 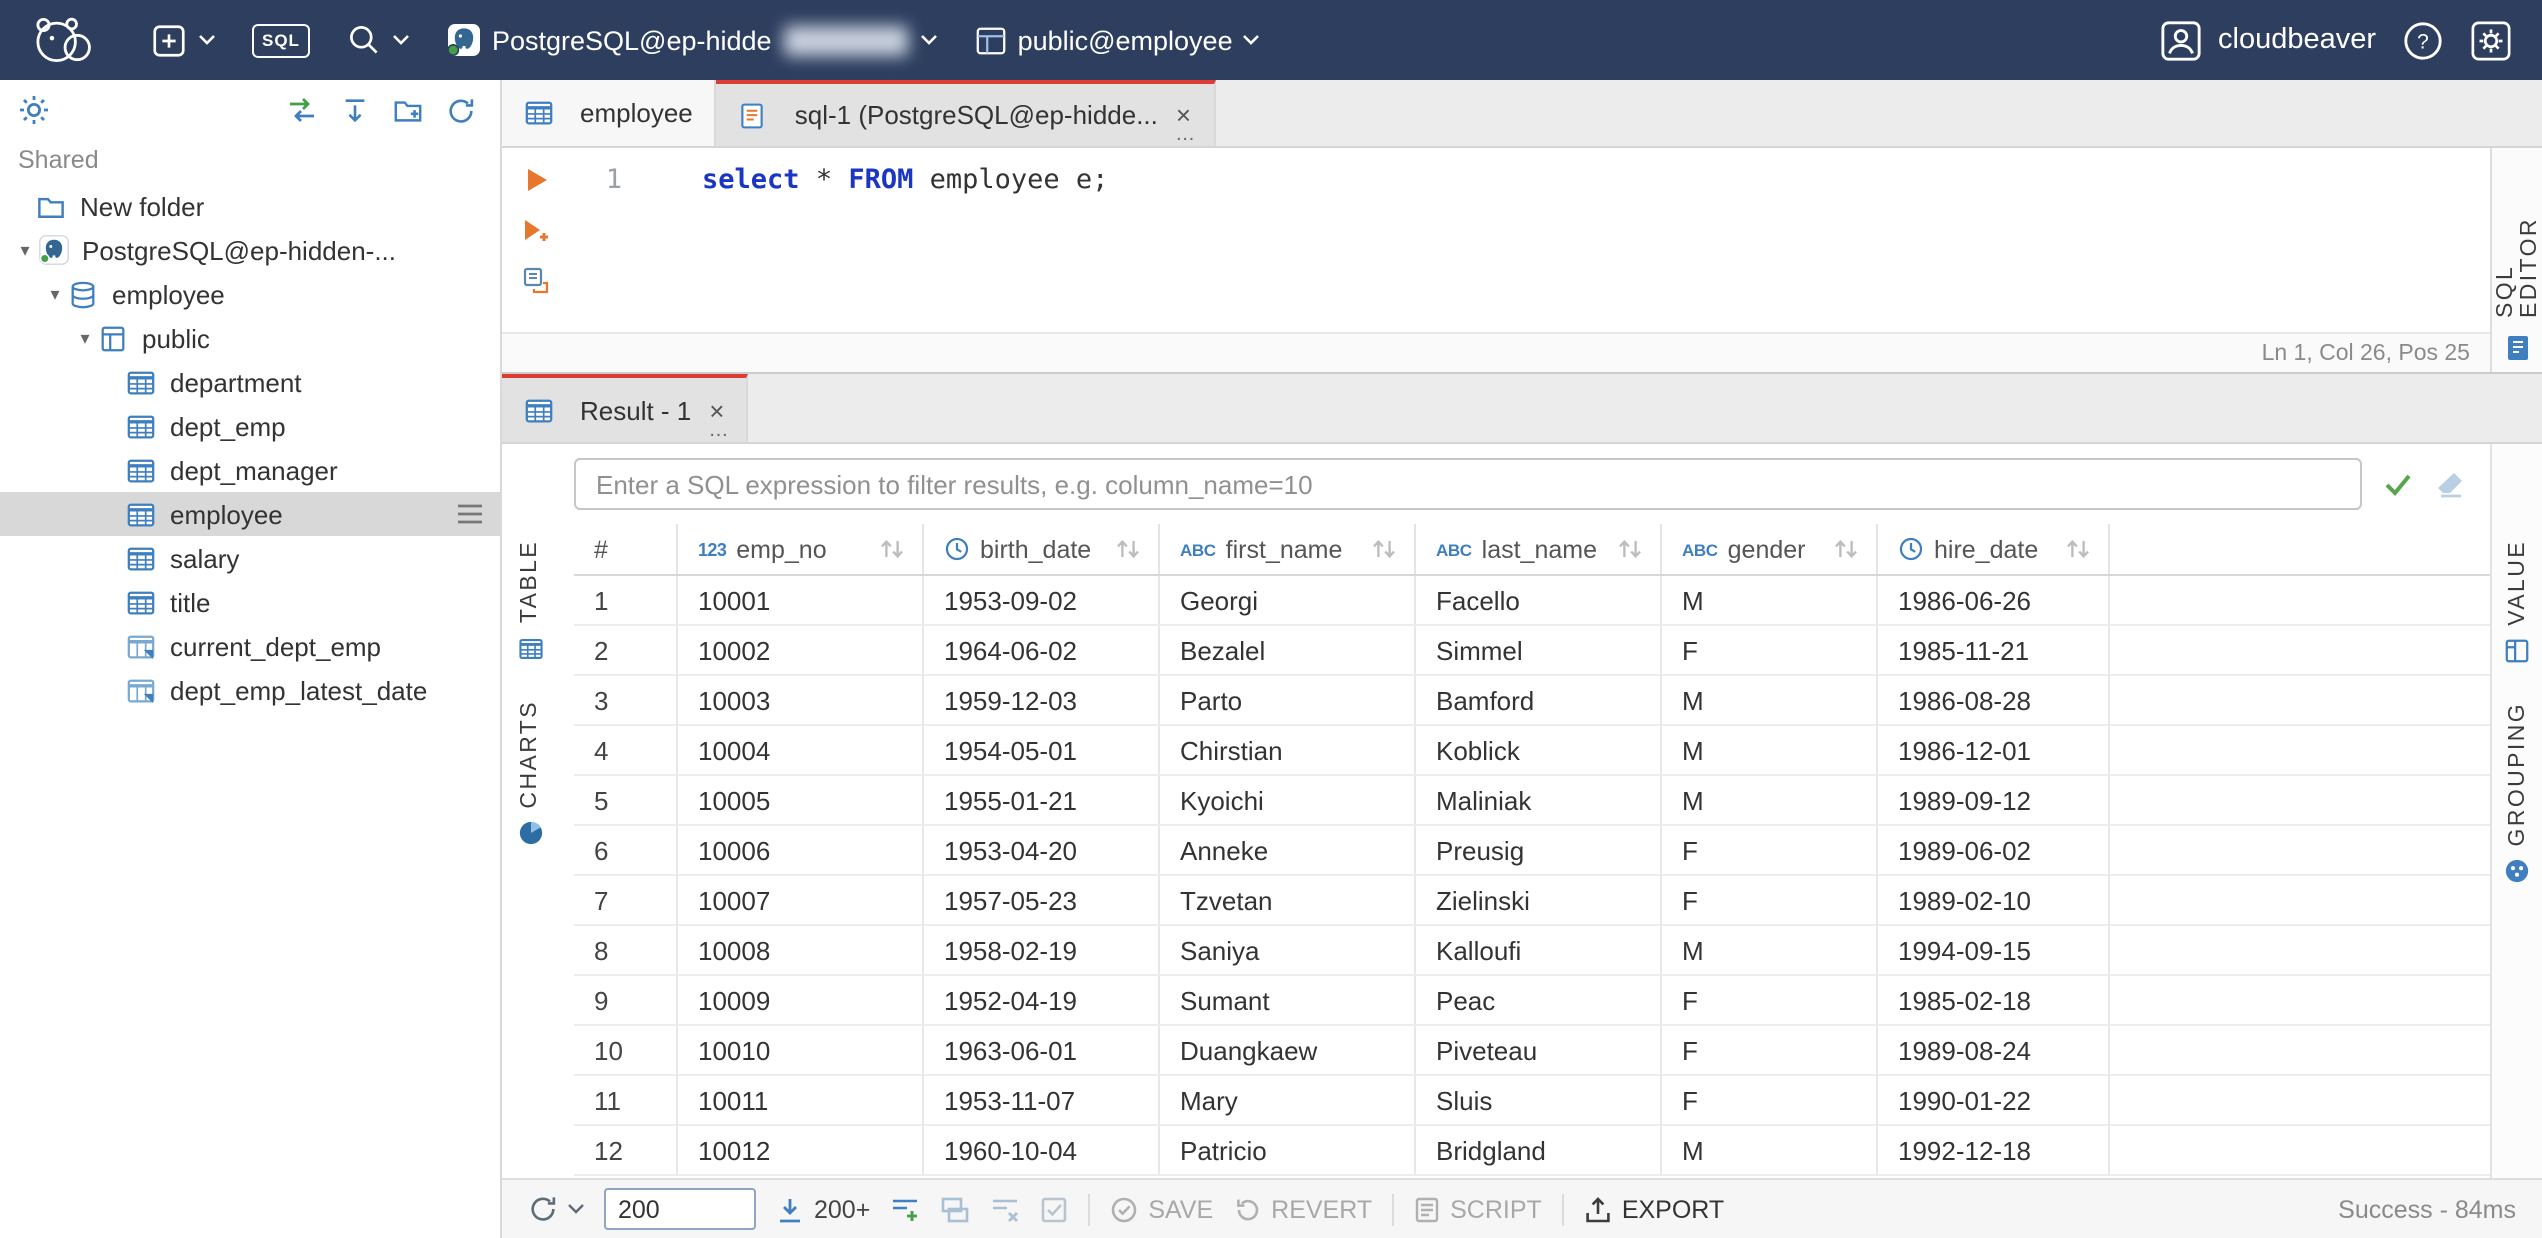 What do you see at coordinates (1288, 1050) in the screenshot?
I see `grid-cell: Duangkaew` at bounding box center [1288, 1050].